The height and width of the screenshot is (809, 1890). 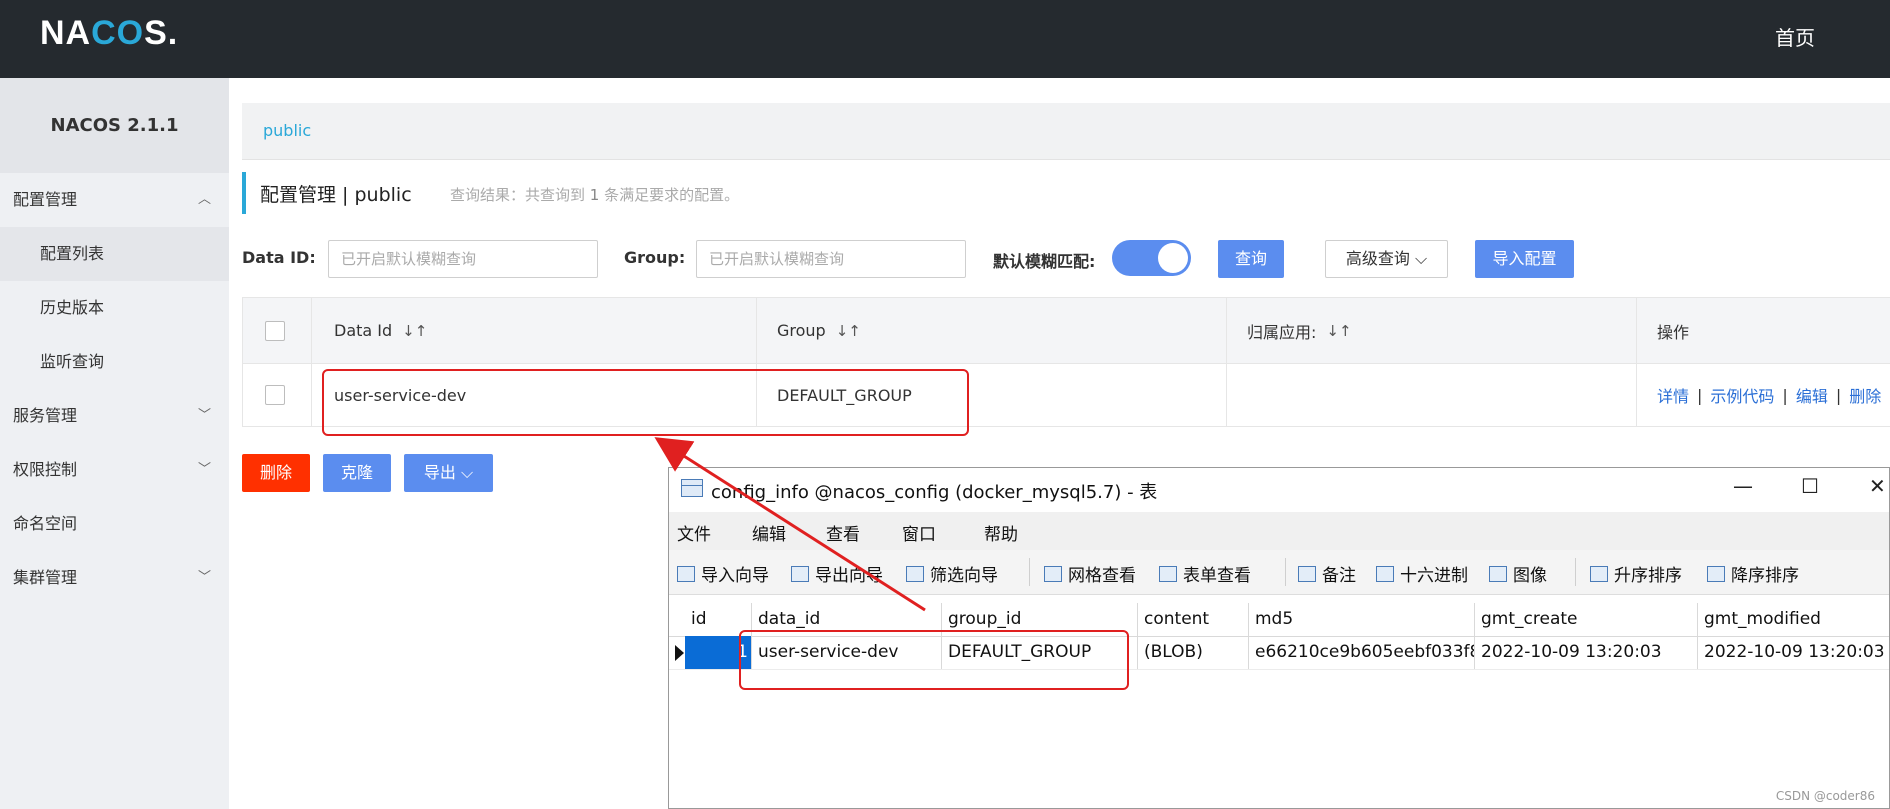 What do you see at coordinates (1743, 486) in the screenshot?
I see `minimize-icon: —` at bounding box center [1743, 486].